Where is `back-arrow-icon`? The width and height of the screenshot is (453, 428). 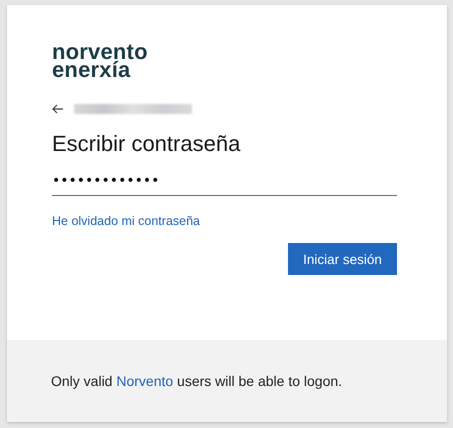
back-arrow-icon is located at coordinates (58, 109).